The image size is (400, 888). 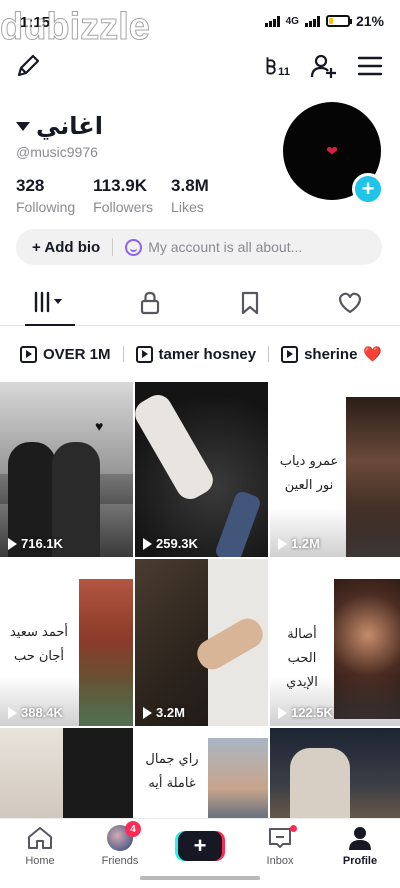 I want to click on watermark: dubizzle, so click(x=75, y=27).